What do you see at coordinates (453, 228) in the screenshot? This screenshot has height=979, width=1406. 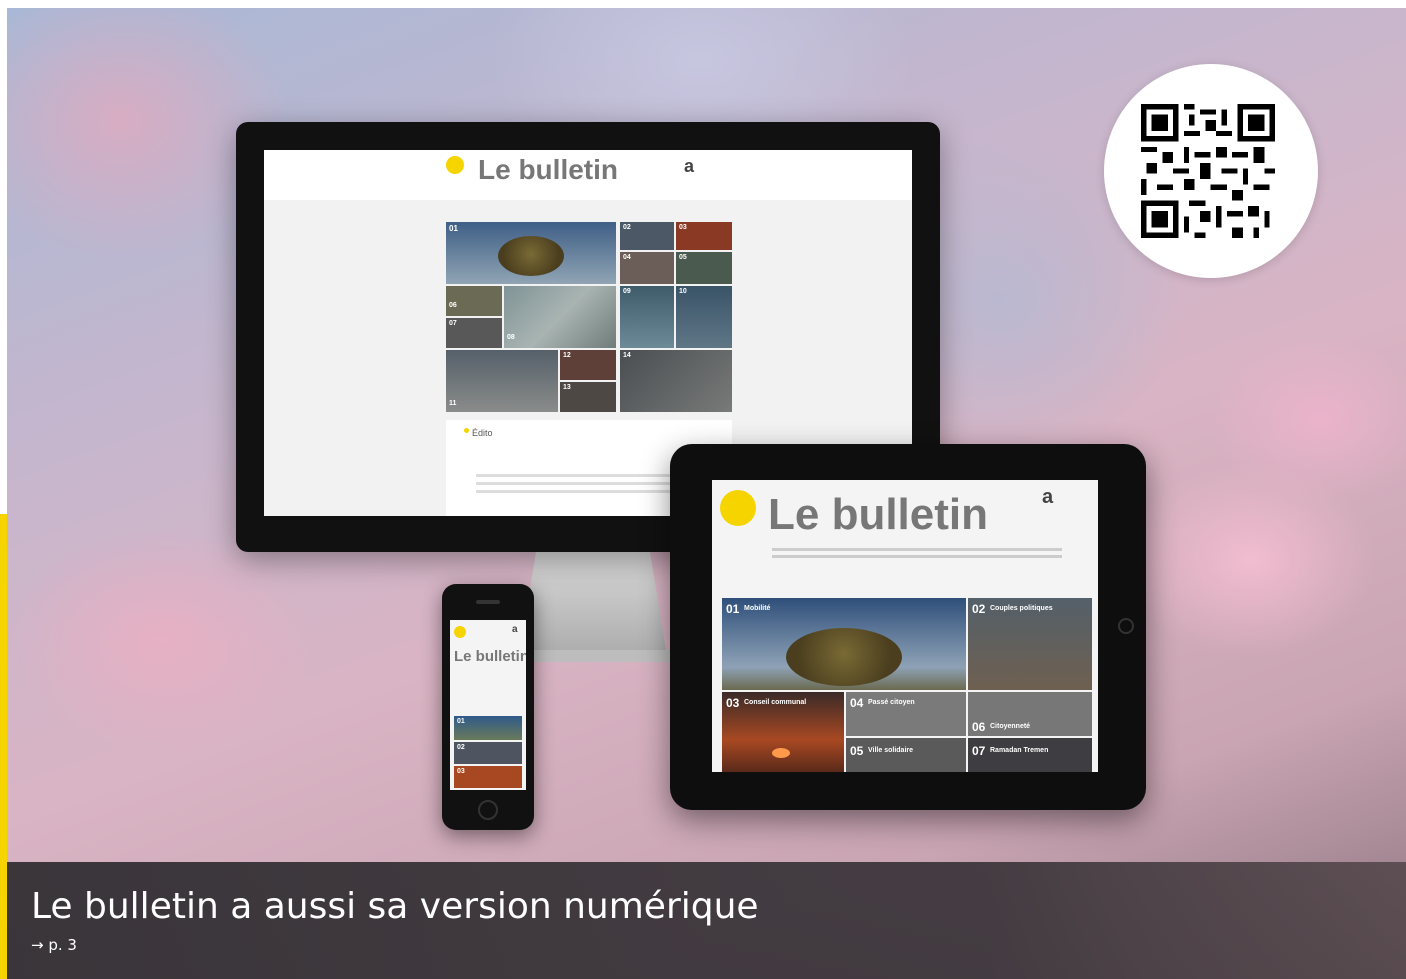 I see `monitor-tile-num: 01` at bounding box center [453, 228].